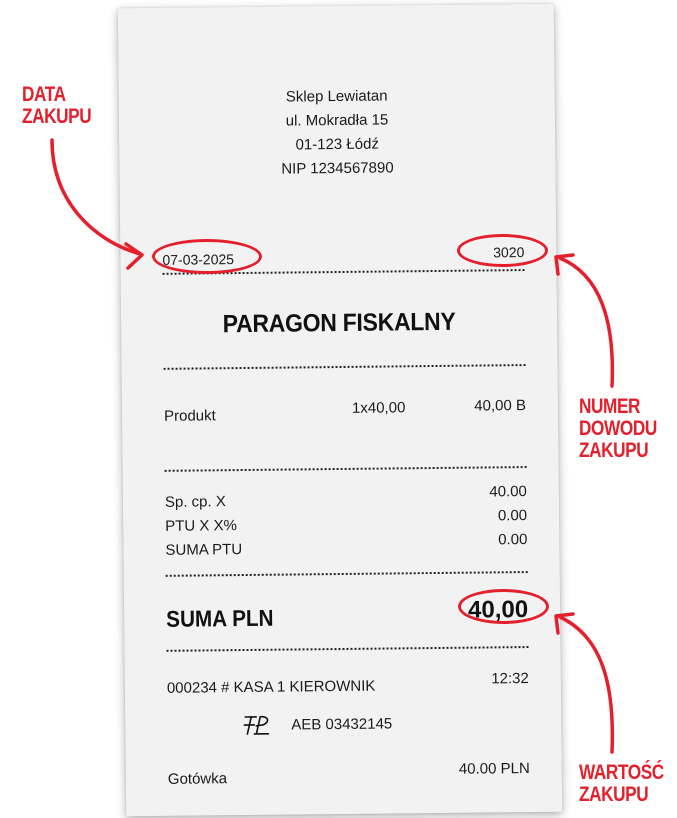 Image resolution: width=677 pixels, height=818 pixels. Describe the element at coordinates (586, 322) in the screenshot. I see `number-arrow-icon` at that location.